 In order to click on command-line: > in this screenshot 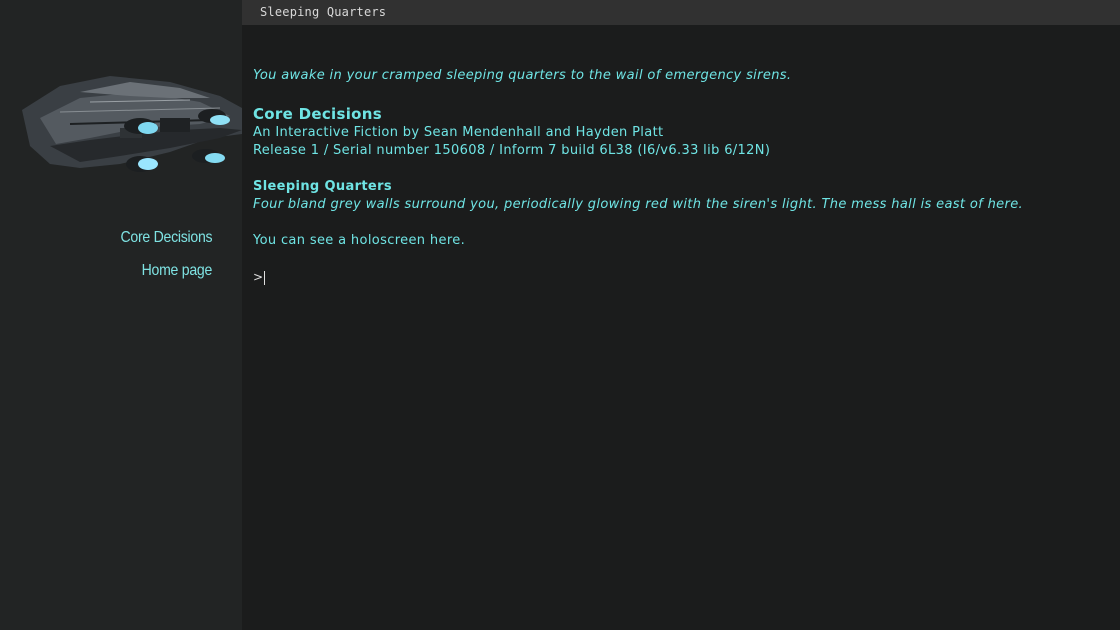, I will do `click(259, 277)`.